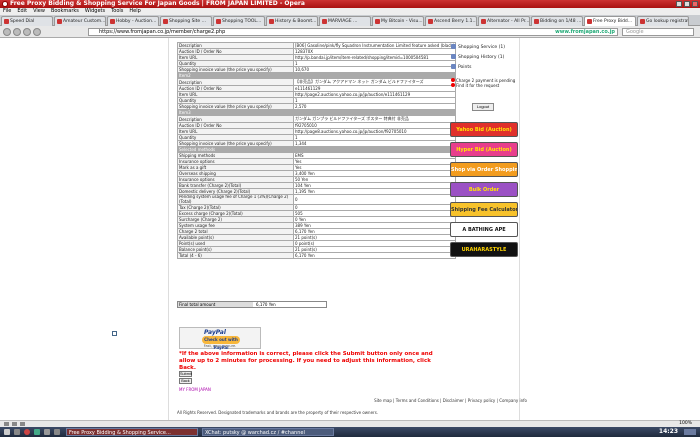  Describe the element at coordinates (27, 32) in the screenshot. I see `reload-icon` at that location.